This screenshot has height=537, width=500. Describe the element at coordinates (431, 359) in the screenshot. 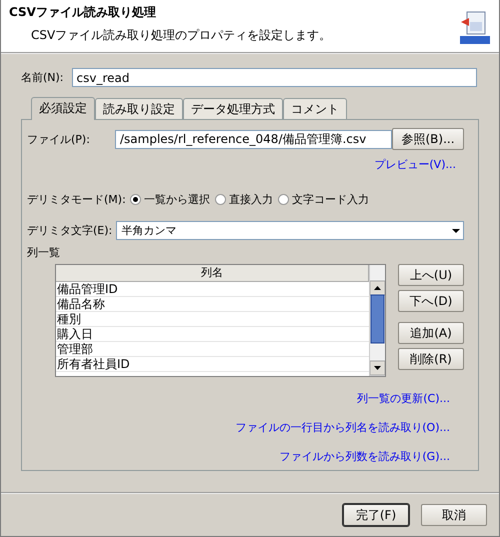

I see `list-action-button: 削除(R)` at that location.